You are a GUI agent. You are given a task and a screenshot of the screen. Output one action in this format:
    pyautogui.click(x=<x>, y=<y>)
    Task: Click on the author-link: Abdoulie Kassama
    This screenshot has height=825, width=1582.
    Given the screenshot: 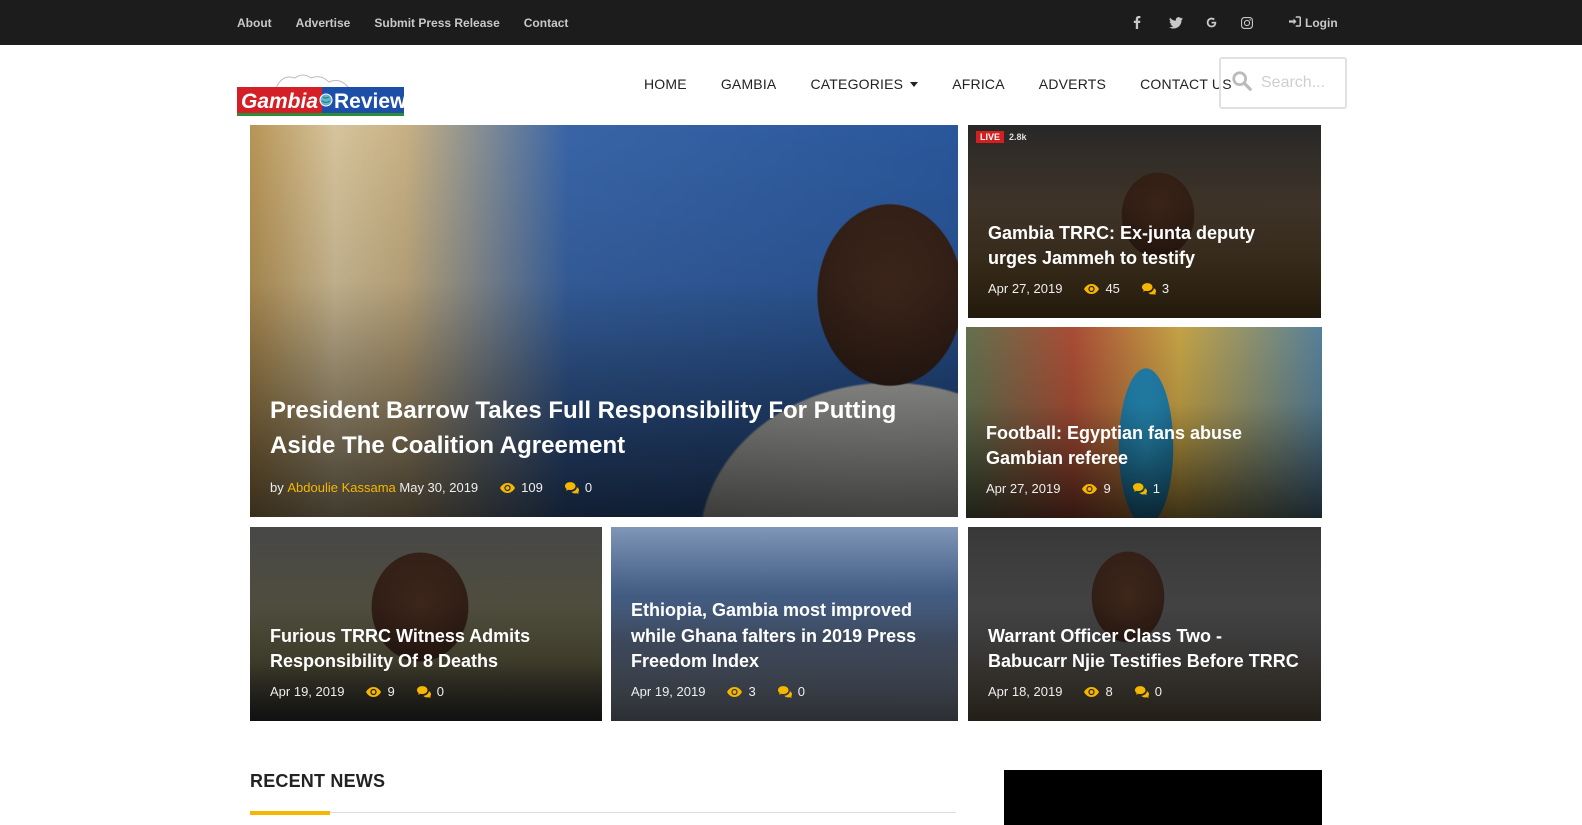 What is the action you would take?
    pyautogui.click(x=341, y=487)
    